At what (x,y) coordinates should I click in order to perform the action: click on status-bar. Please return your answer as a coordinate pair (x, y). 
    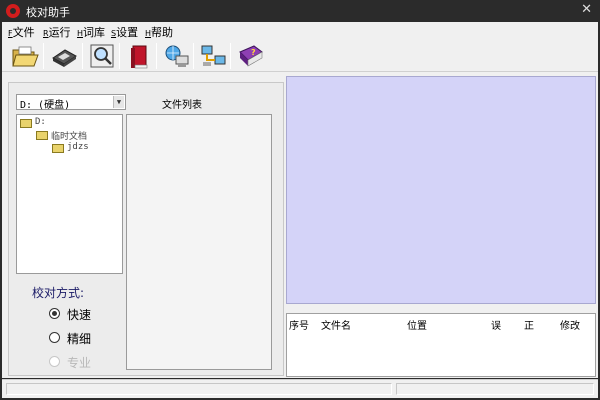
    Looking at the image, I should click on (300, 388).